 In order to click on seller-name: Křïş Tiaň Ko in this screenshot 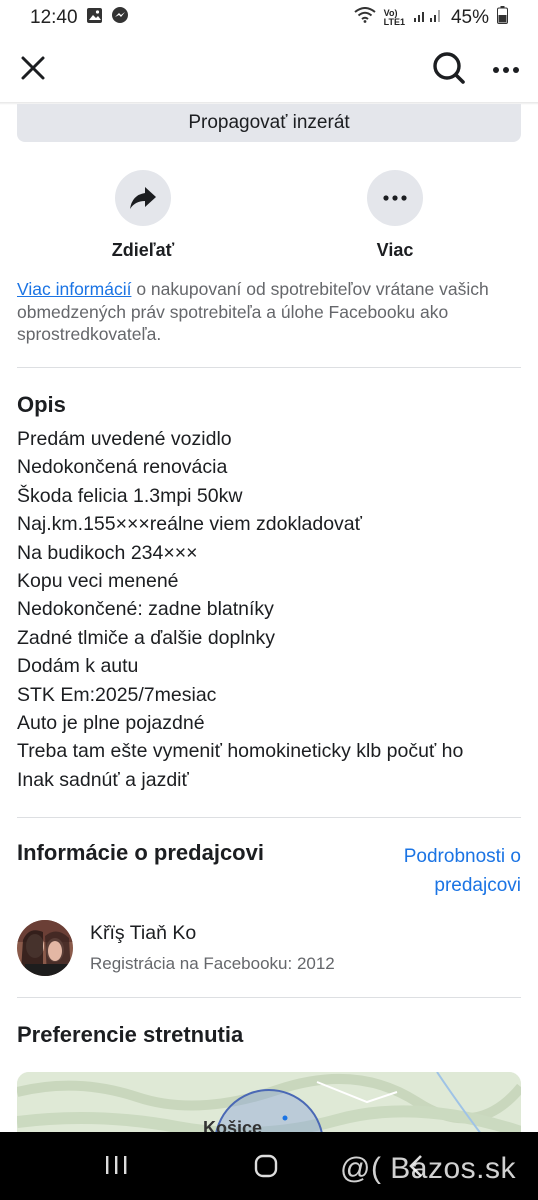, I will do `click(143, 933)`.